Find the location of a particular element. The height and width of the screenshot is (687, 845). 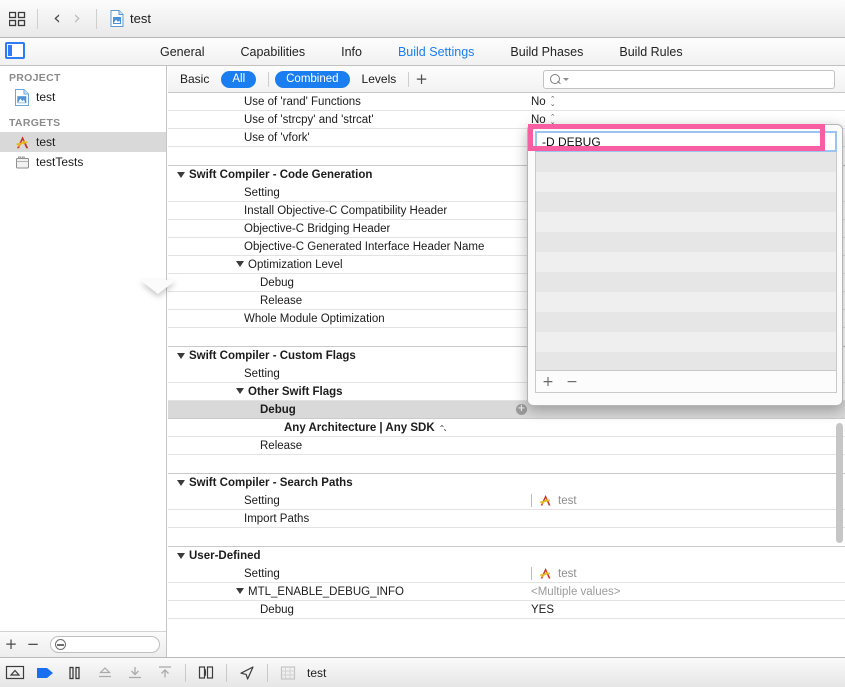

project-file-icon is located at coordinates (22, 97).